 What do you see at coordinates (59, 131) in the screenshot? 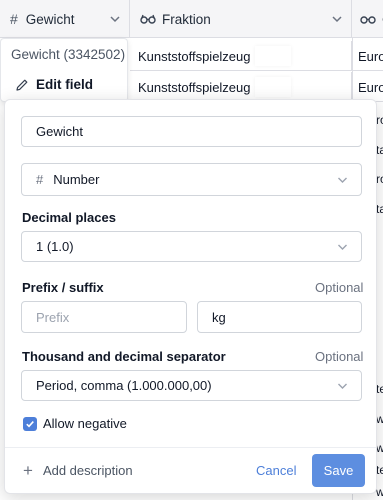
I see `field-name-value: Gewicht` at bounding box center [59, 131].